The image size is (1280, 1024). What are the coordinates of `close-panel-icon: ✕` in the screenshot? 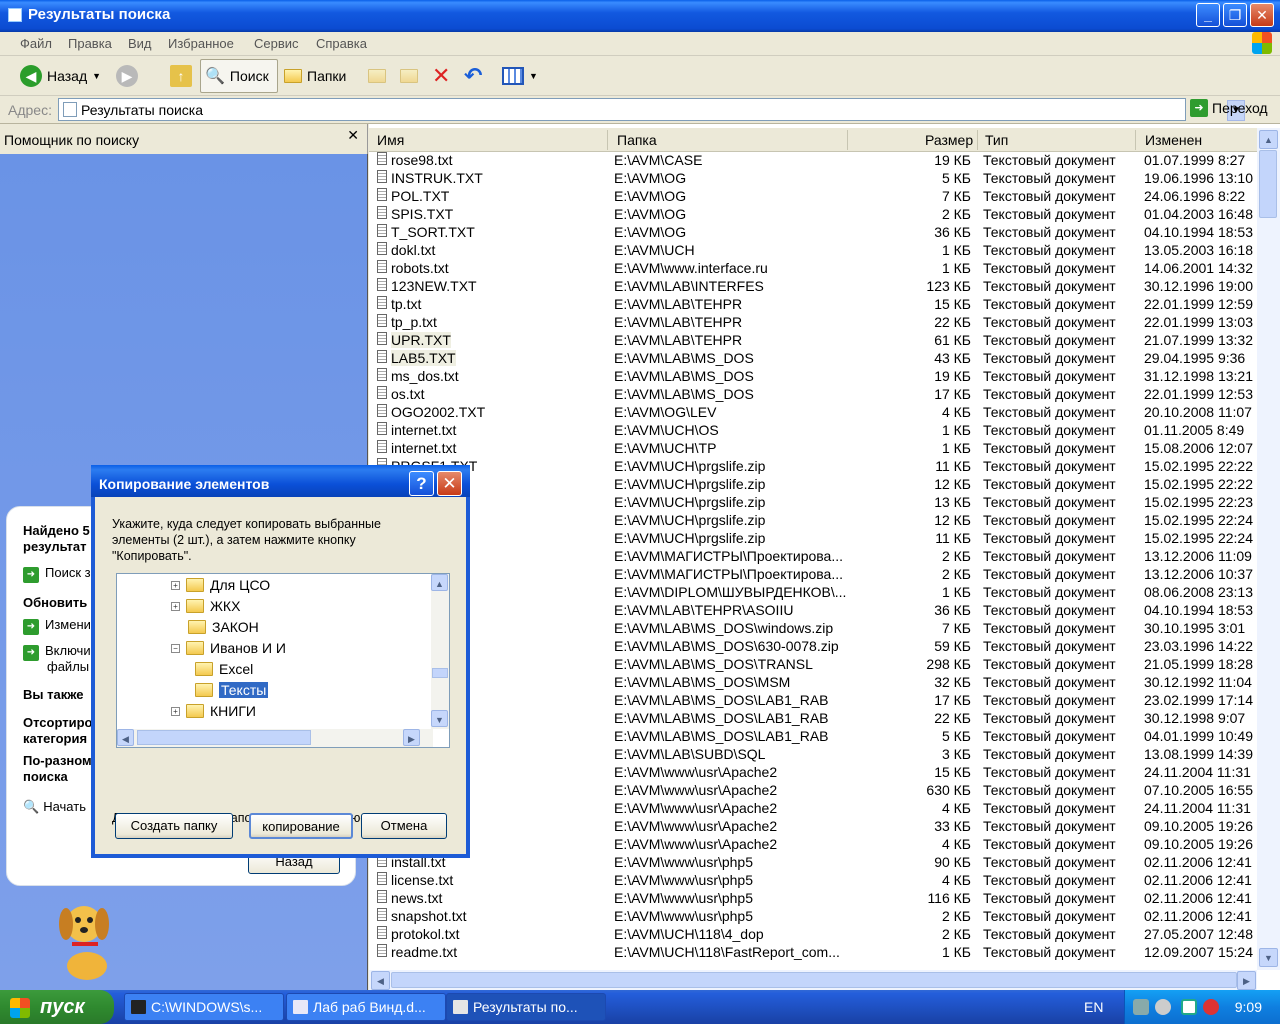 It's located at (353, 135).